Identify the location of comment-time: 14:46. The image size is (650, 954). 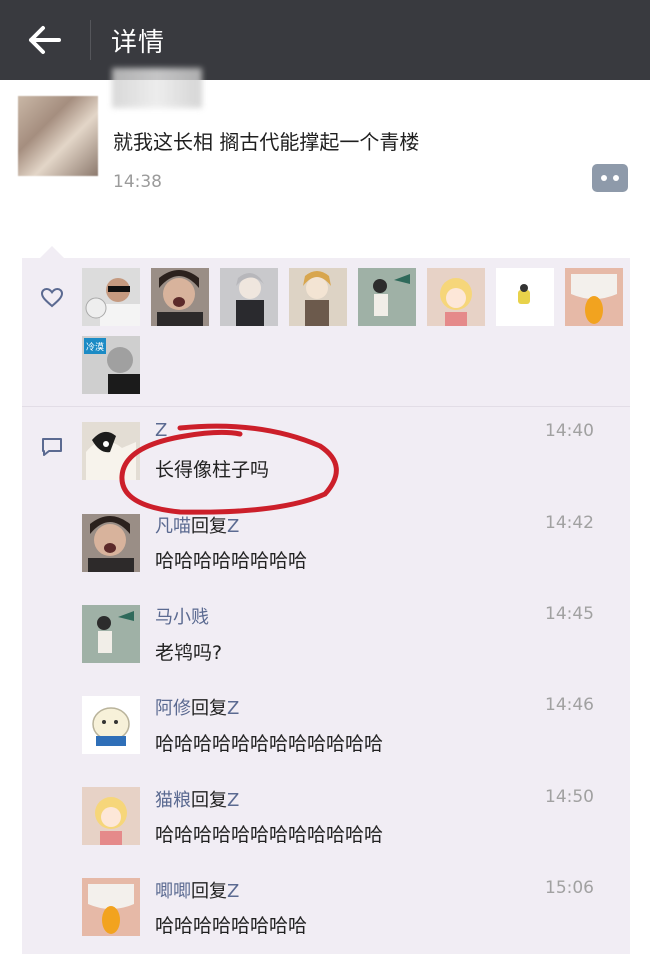
(569, 705).